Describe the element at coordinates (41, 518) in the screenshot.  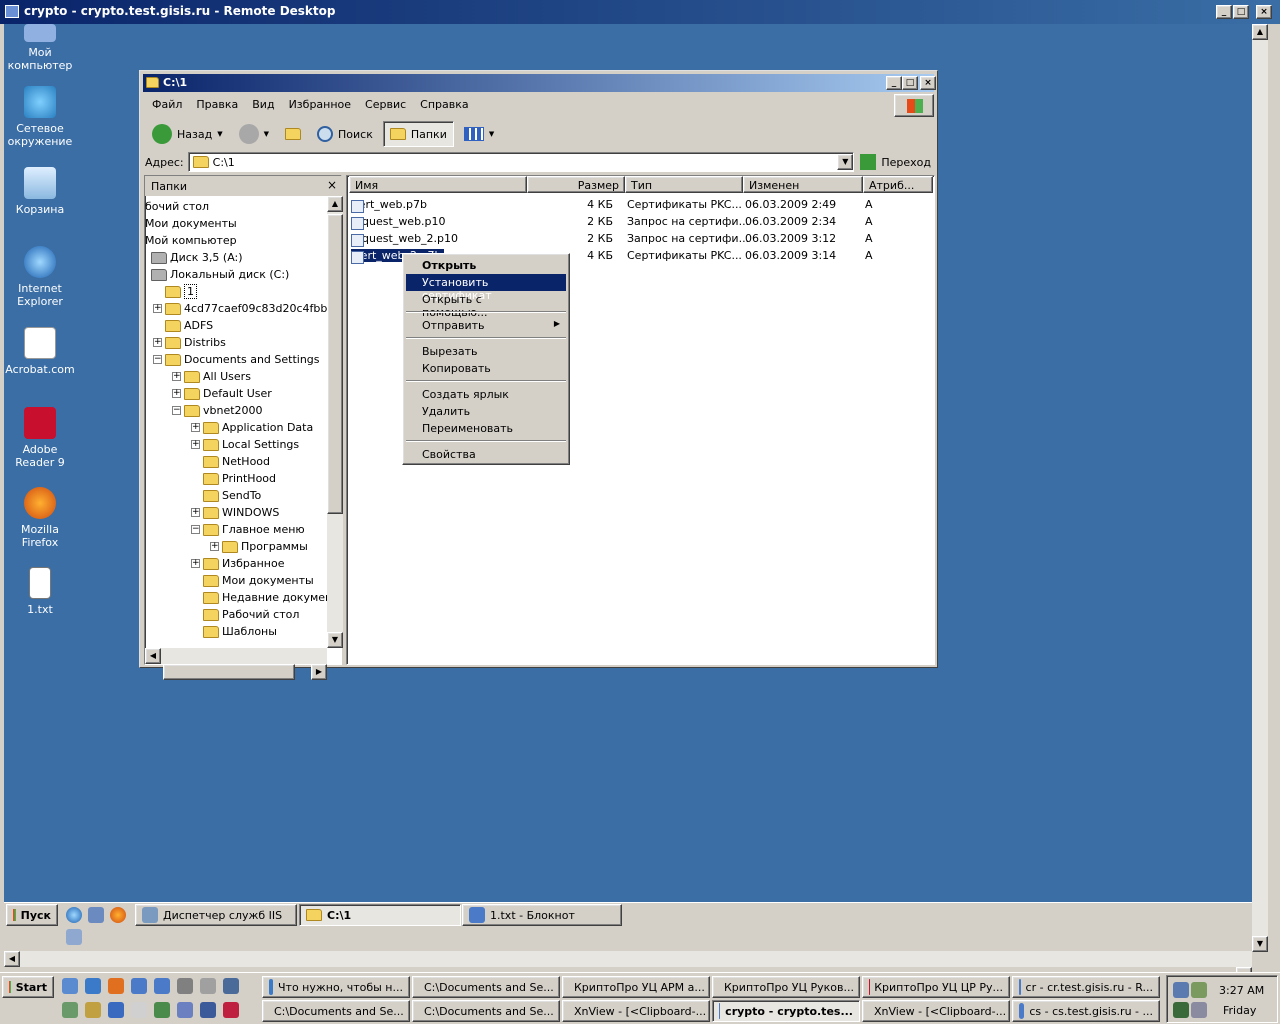
I see `desktop-icon-firefox: Mozilla Firefox` at that location.